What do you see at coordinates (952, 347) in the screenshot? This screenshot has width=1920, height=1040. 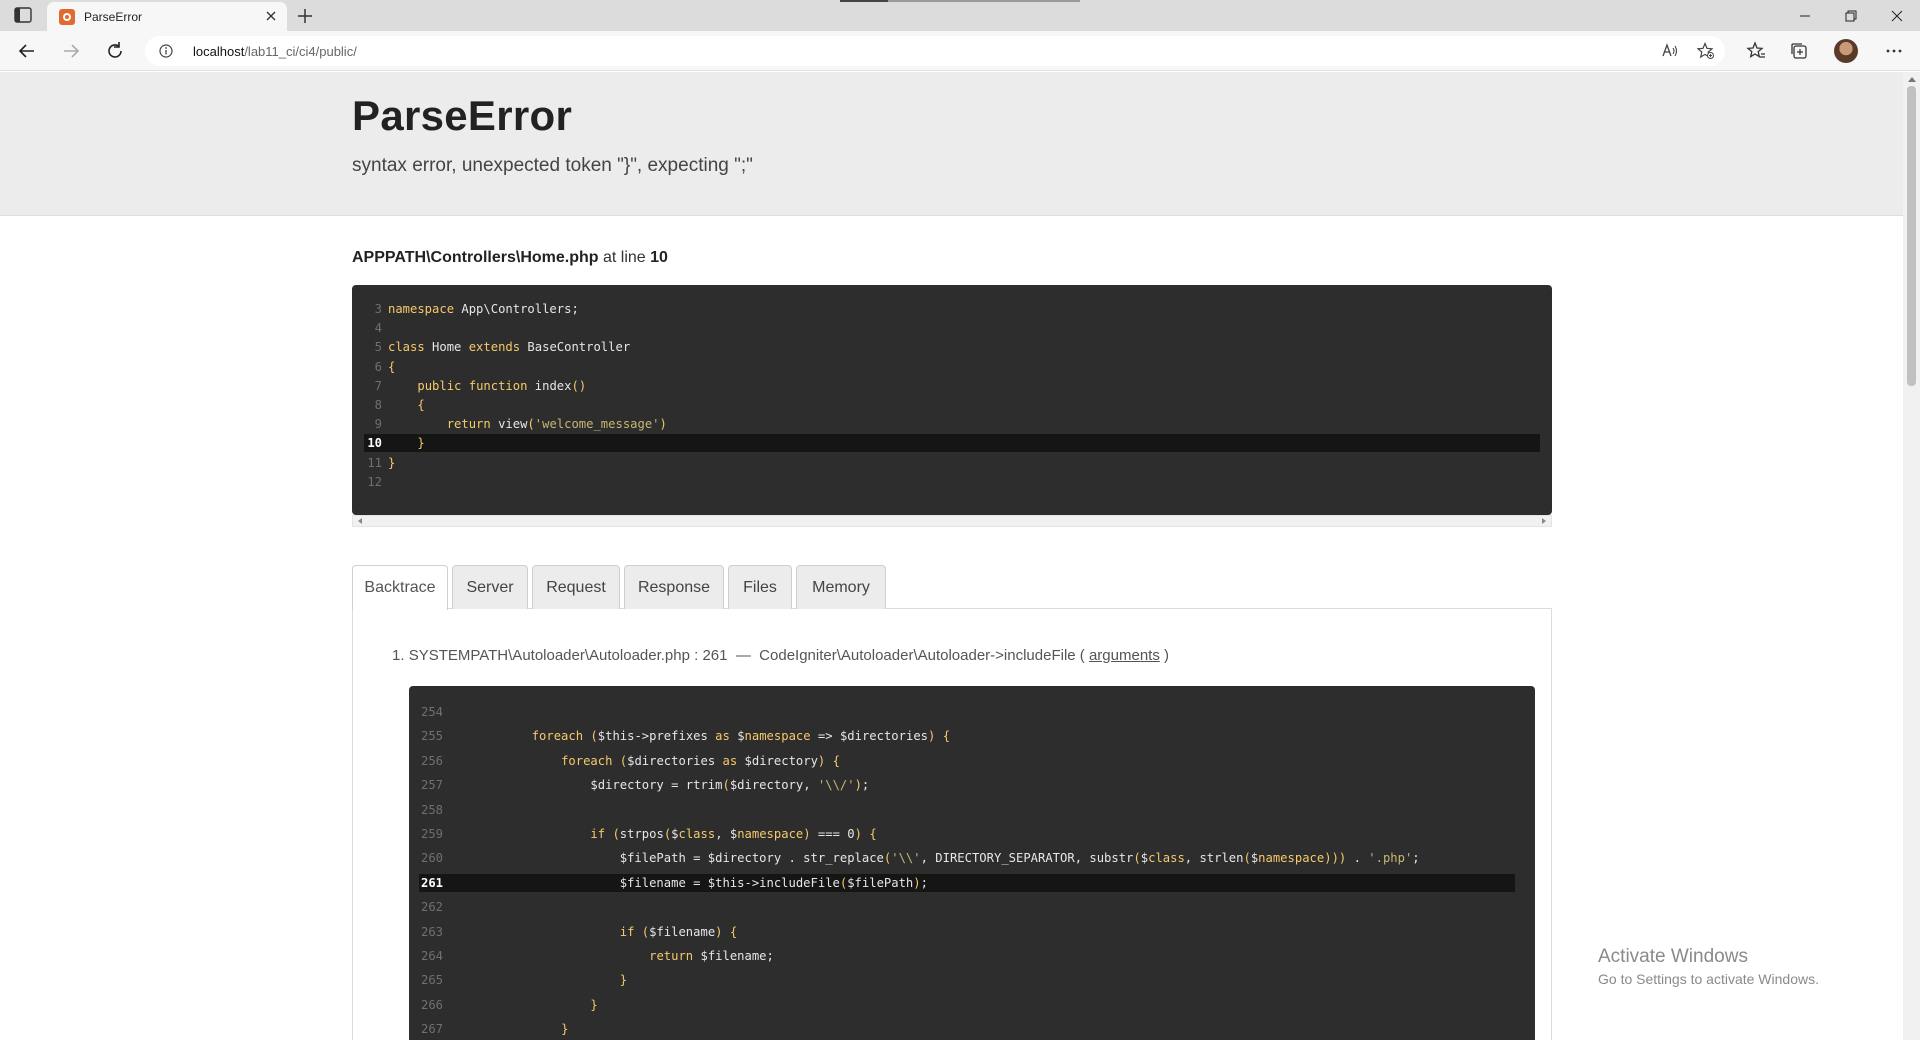 I see `code-line: 5 class Home extends BaseController` at bounding box center [952, 347].